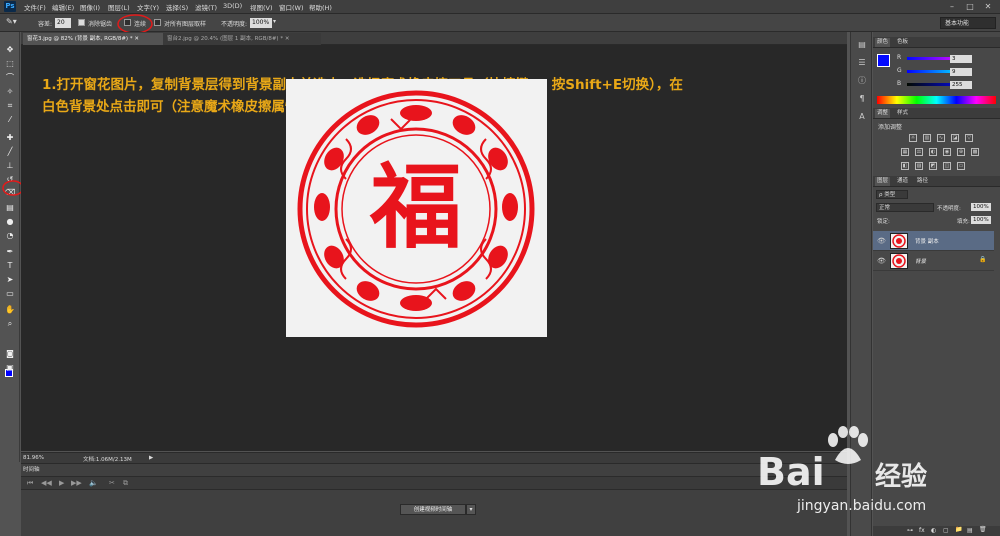 This screenshot has width=1000, height=536. I want to click on status-arrow-icon: ▶, so click(151, 458).